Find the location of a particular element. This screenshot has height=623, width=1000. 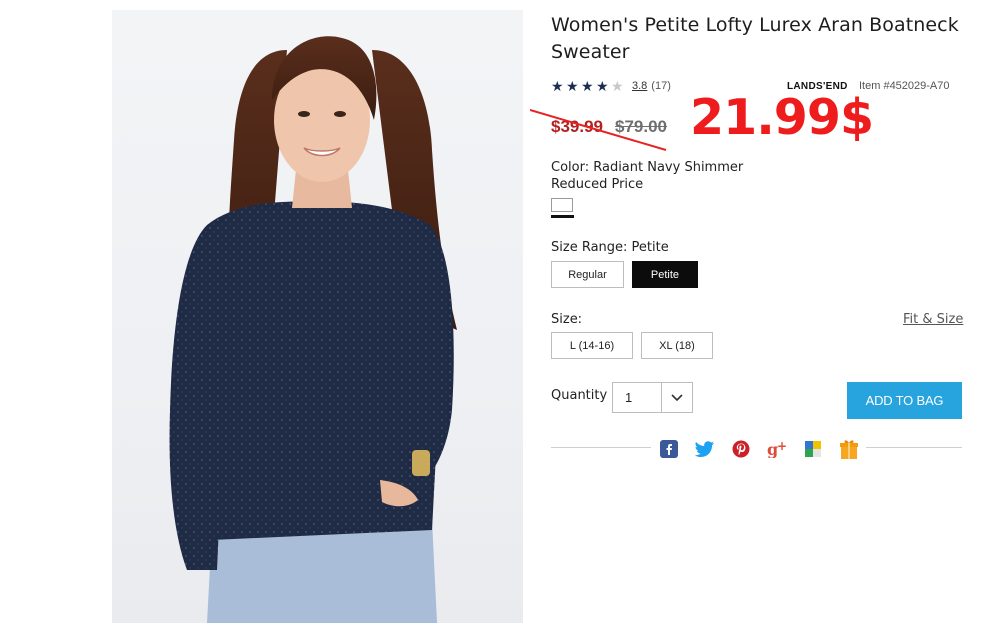

swatch-selected-indicator is located at coordinates (562, 216).